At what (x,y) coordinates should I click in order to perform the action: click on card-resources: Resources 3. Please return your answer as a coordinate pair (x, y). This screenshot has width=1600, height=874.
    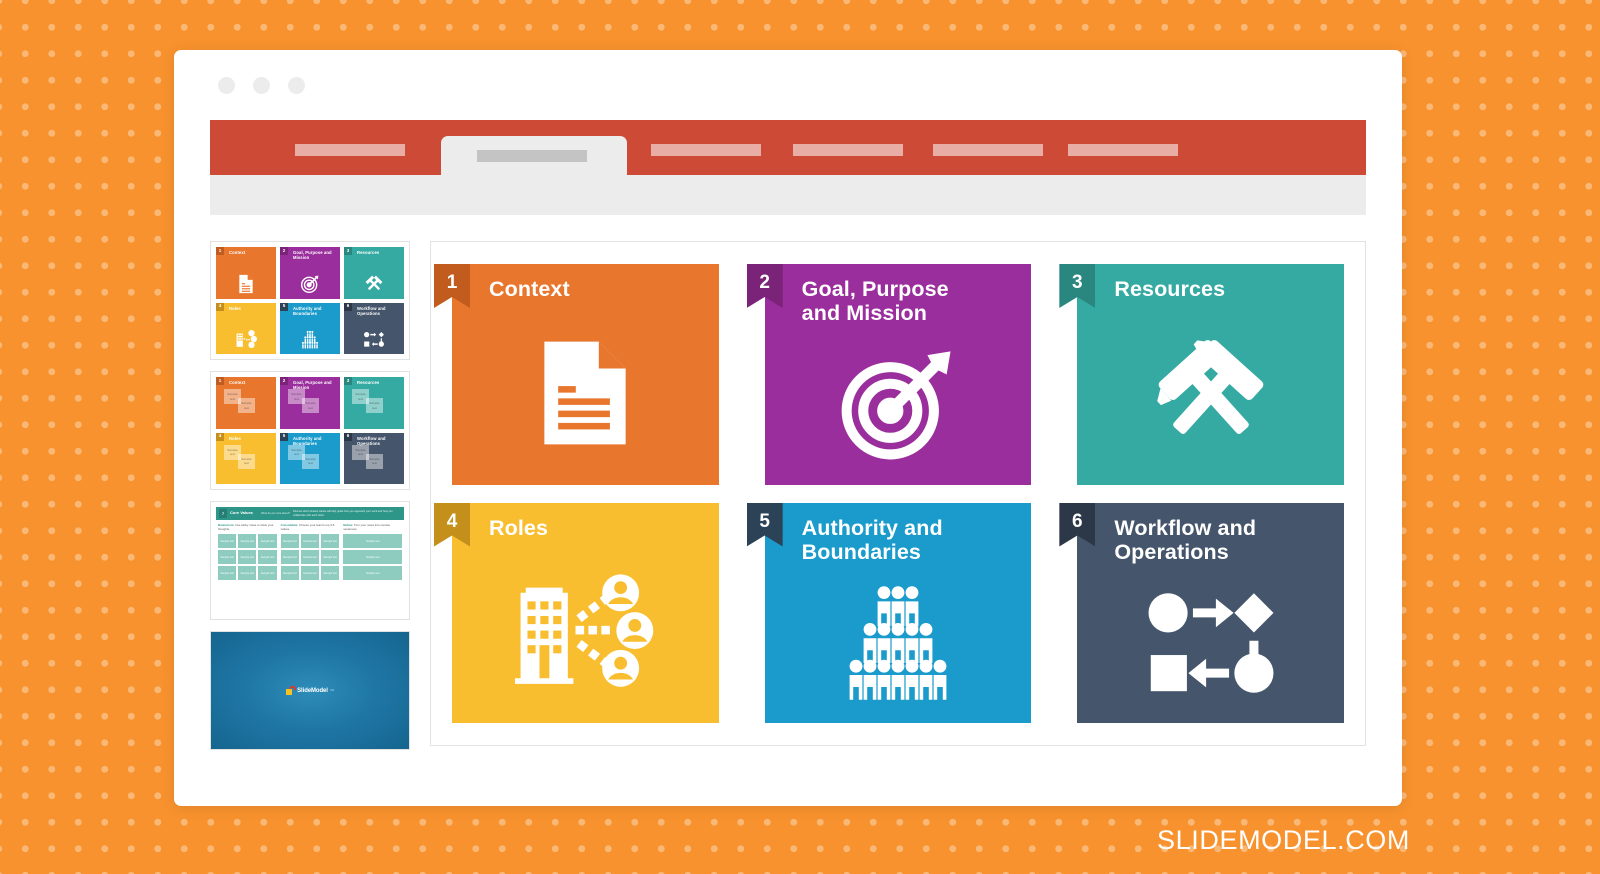
    Looking at the image, I should click on (1201, 374).